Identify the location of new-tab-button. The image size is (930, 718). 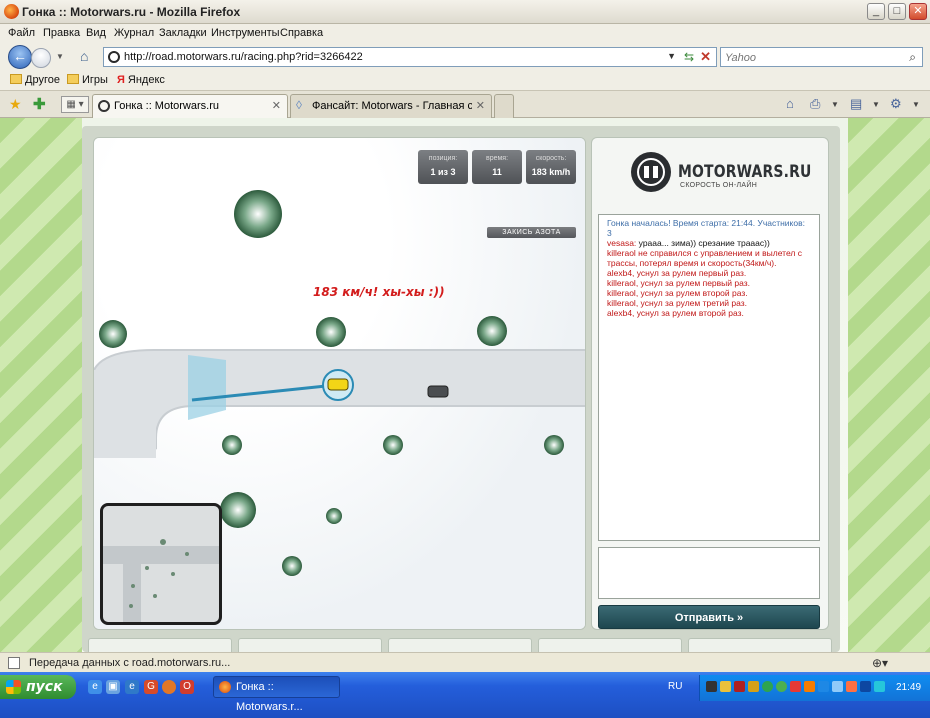
(504, 106).